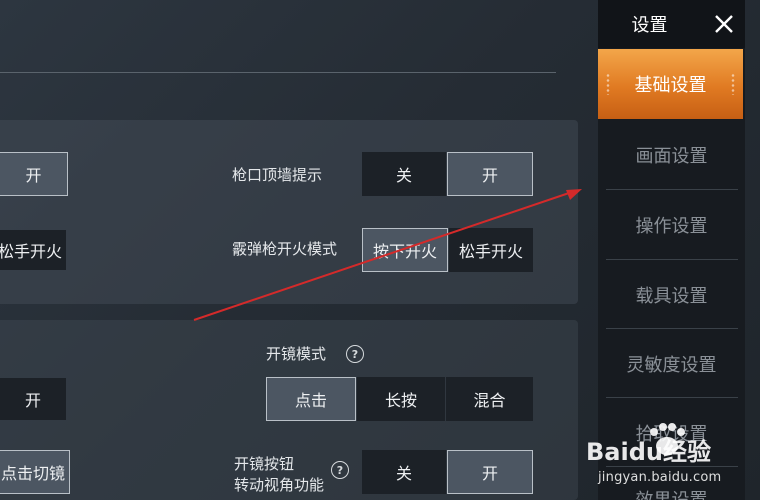  I want to click on watermark-url: jingyan.baidu.com, so click(660, 477).